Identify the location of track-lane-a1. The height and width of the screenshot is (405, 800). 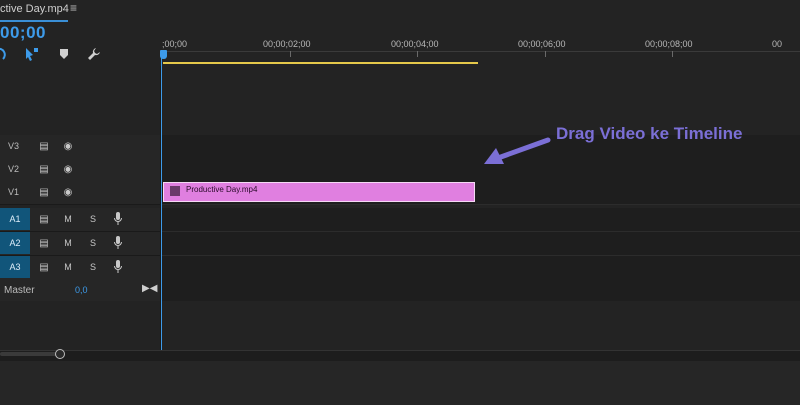
(481, 220).